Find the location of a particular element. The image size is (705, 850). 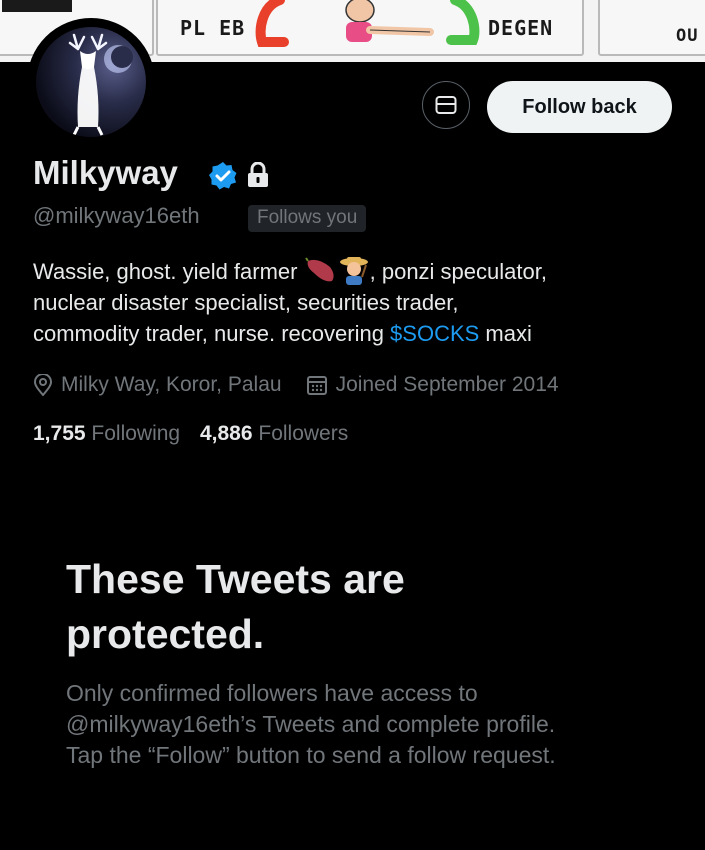

banner-label-degen: DEGEN is located at coordinates (521, 28).